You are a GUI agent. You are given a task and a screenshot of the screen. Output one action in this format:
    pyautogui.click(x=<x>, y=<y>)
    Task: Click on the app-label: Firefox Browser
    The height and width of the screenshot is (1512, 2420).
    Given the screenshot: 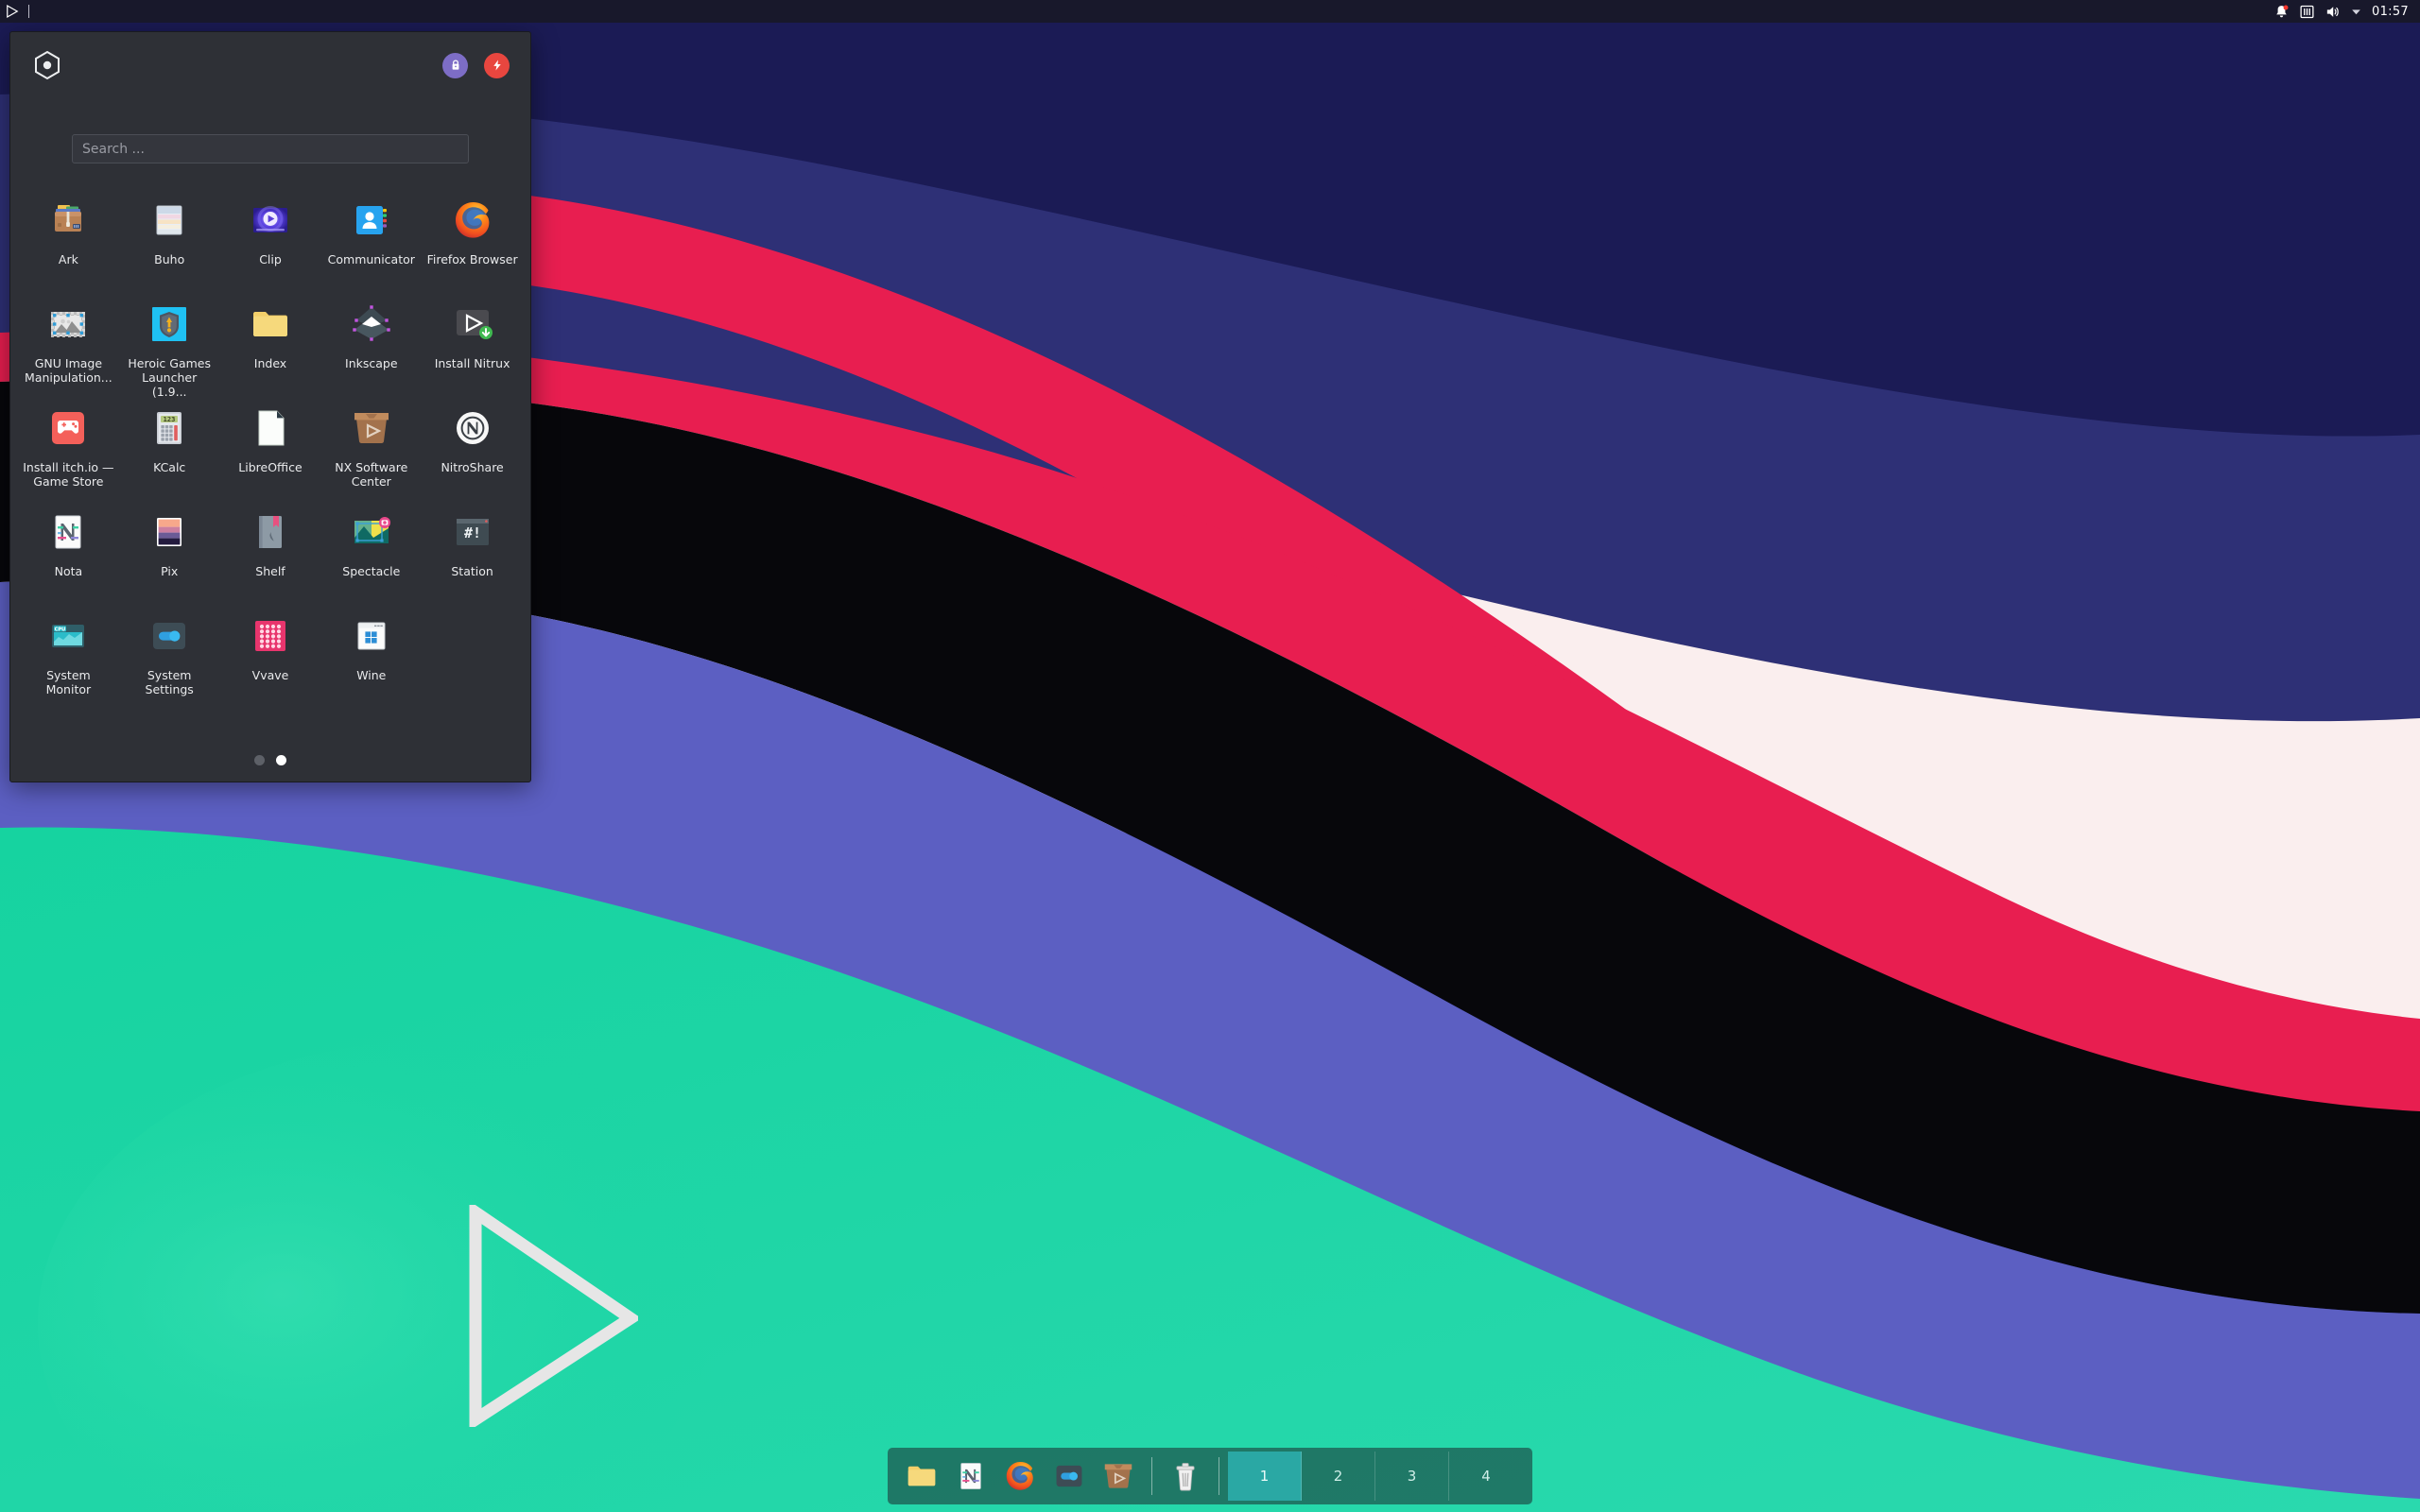 What is the action you would take?
    pyautogui.click(x=472, y=259)
    